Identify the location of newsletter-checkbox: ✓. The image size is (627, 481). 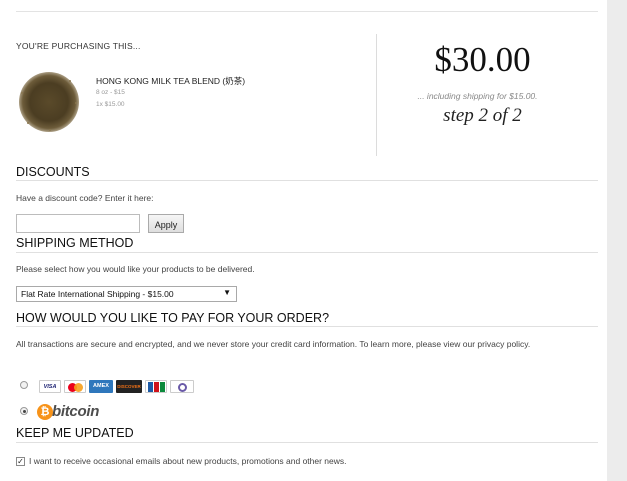
(20, 461).